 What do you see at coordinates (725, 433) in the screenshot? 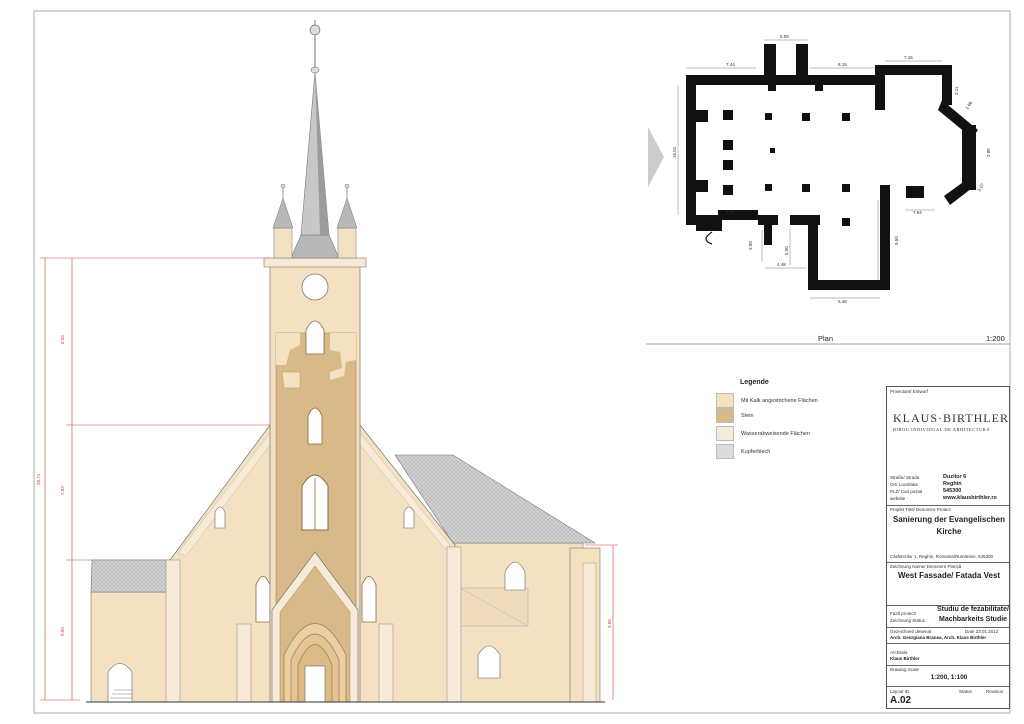
I see `legend-swatch-waterproof` at bounding box center [725, 433].